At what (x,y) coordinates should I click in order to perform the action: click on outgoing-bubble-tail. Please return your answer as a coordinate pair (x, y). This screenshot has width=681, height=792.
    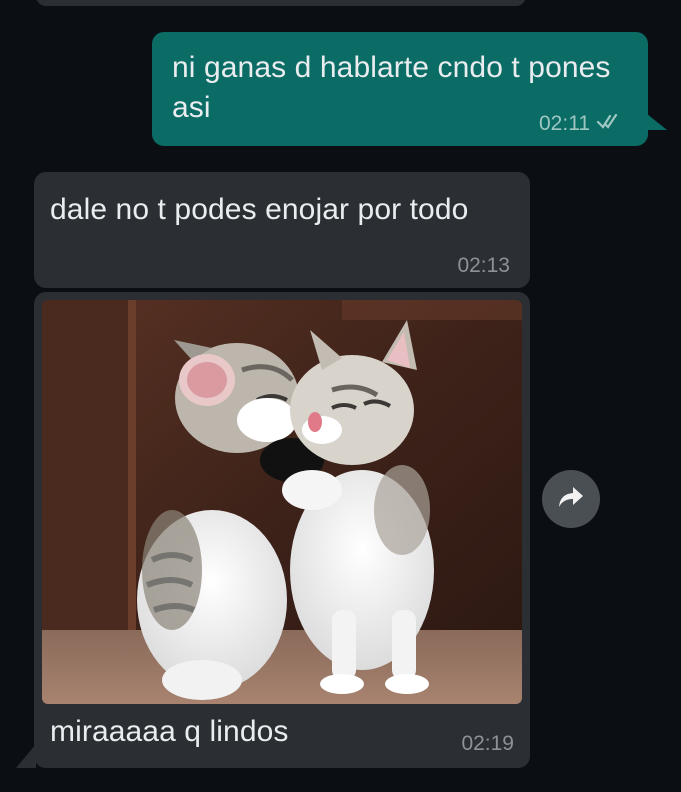
    Looking at the image, I should click on (657, 122).